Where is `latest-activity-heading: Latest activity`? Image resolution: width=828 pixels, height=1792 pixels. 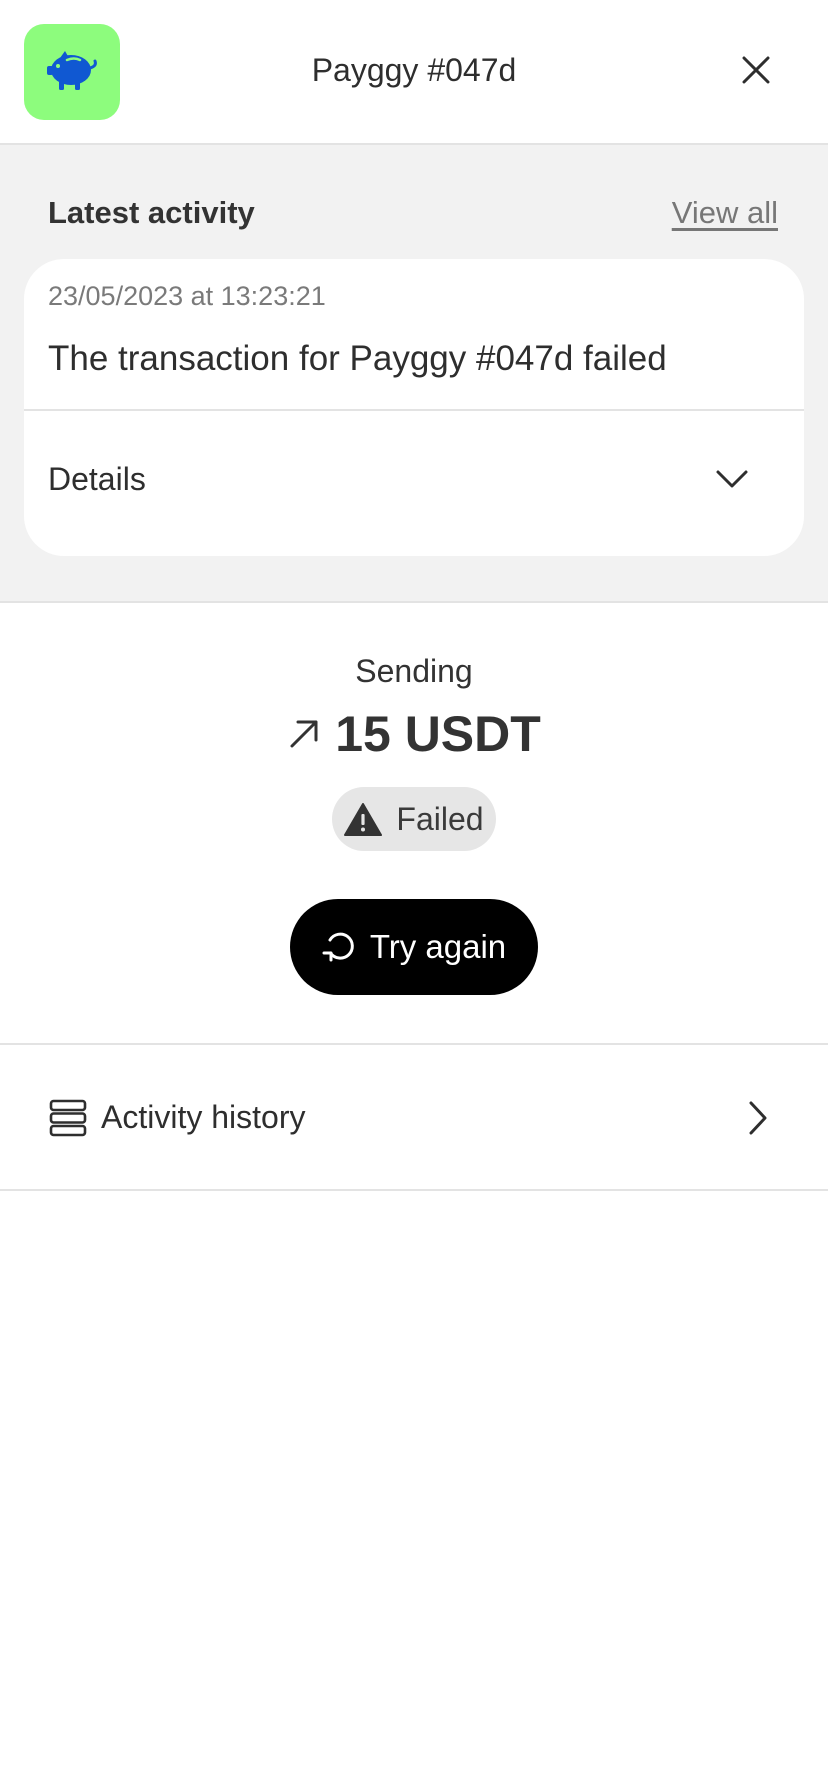 latest-activity-heading: Latest activity is located at coordinates (151, 212).